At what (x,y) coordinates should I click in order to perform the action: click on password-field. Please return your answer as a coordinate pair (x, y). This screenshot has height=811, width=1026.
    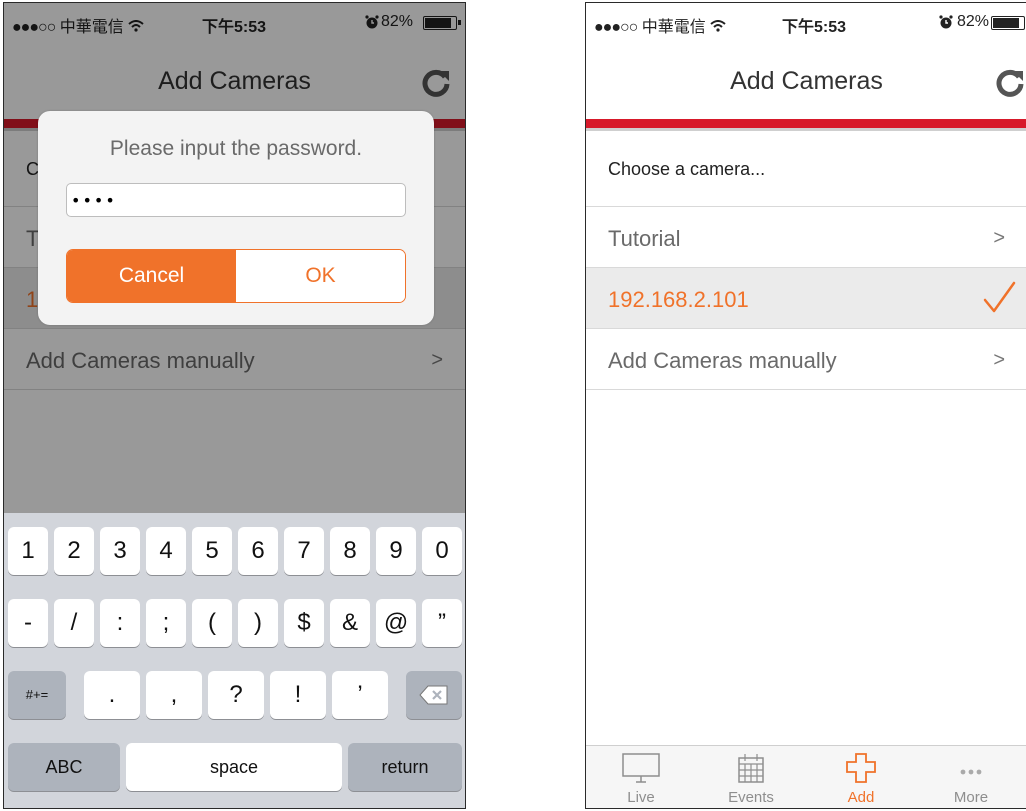
    Looking at the image, I should click on (236, 200).